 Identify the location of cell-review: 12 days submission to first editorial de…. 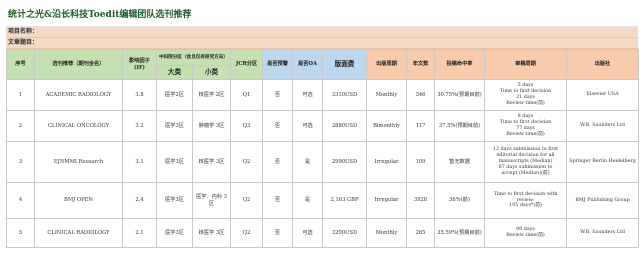
(526, 162).